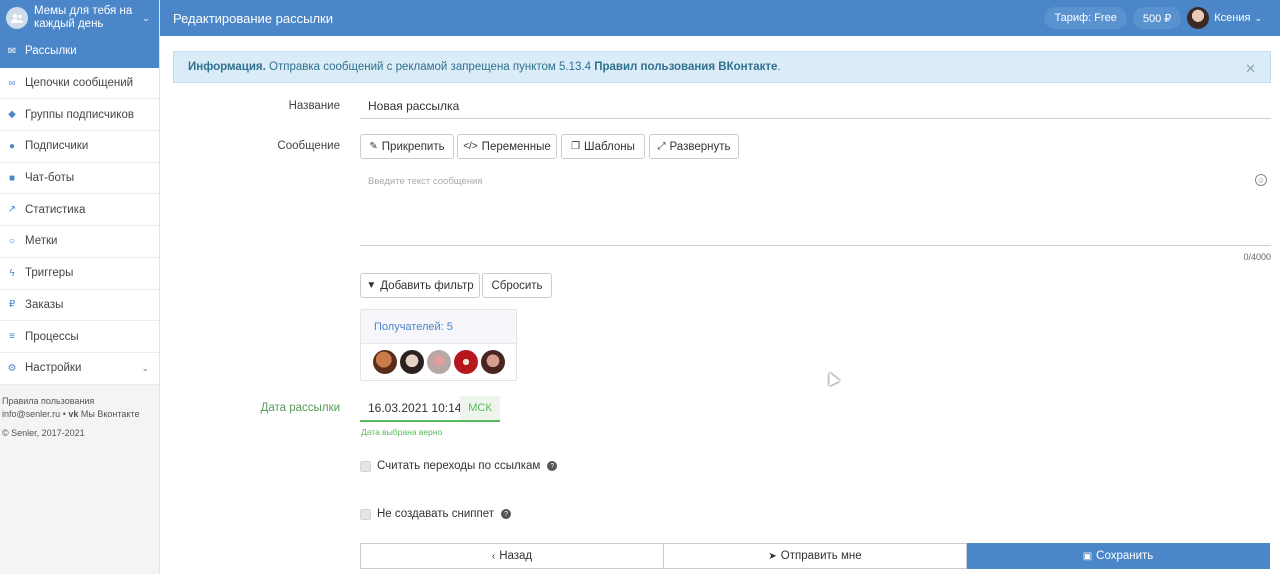  Describe the element at coordinates (79, 179) in the screenshot. I see `sidebar-item-chatbots: ■ Чат-боты` at that location.